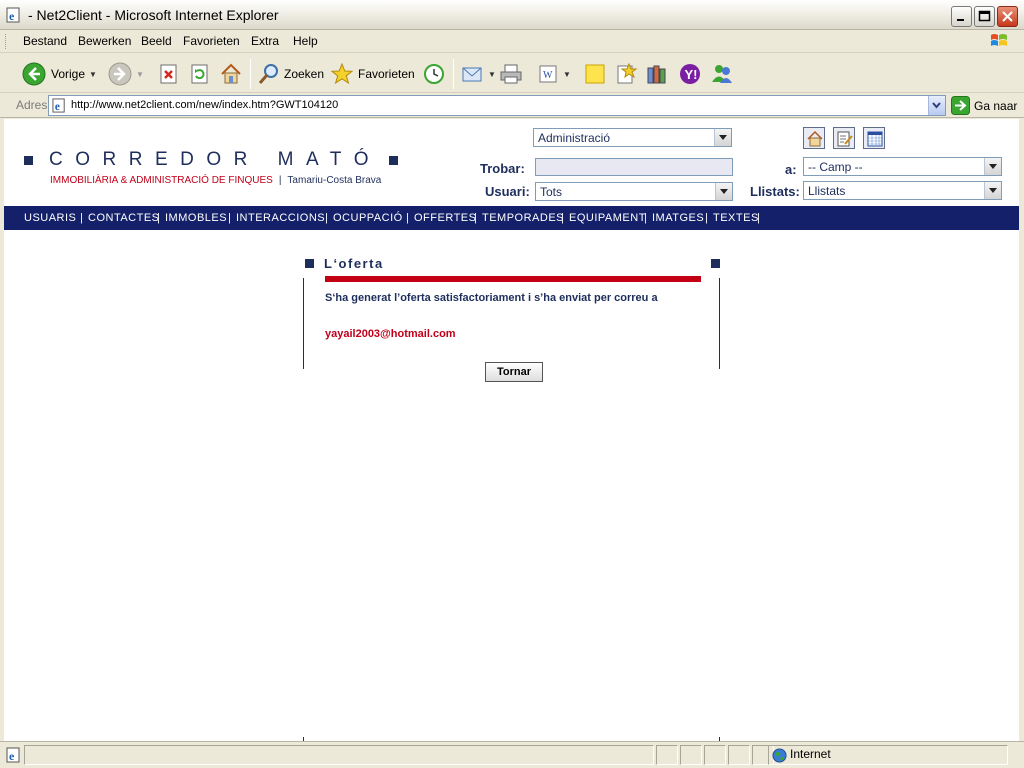 This screenshot has height=768, width=1024. Describe the element at coordinates (548, 74) in the screenshot. I see `word-doc-icon: W` at that location.